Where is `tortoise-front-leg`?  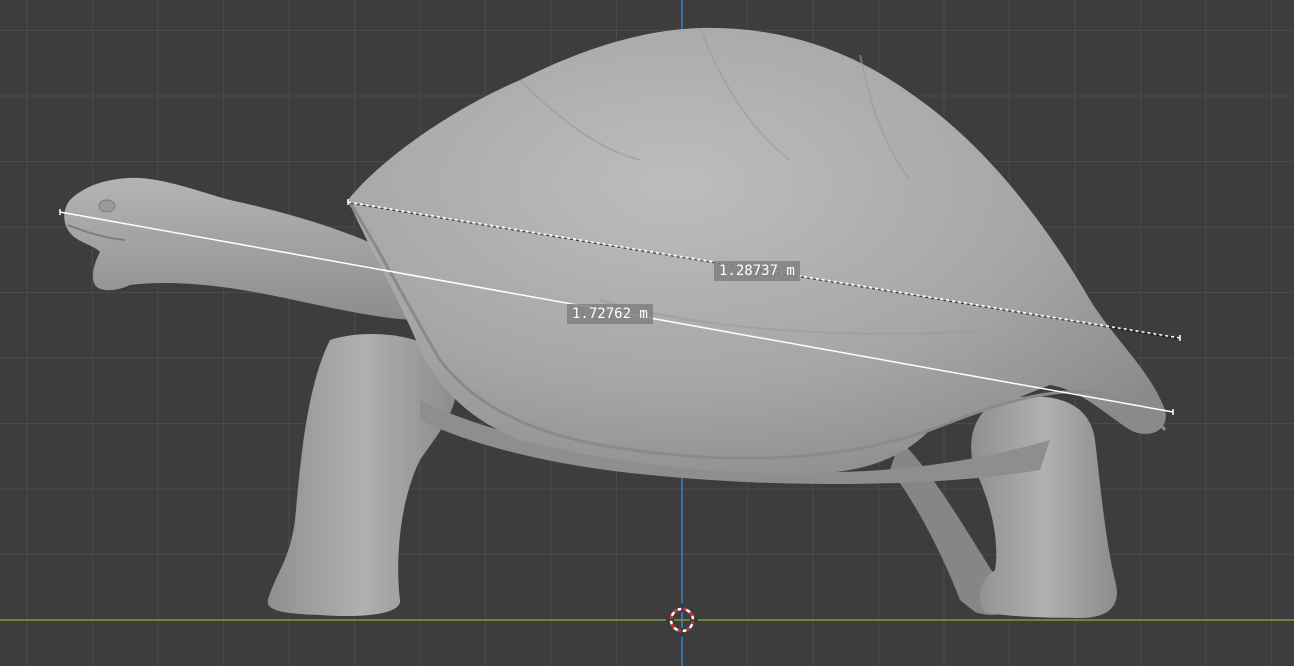
tortoise-front-leg is located at coordinates (362, 475).